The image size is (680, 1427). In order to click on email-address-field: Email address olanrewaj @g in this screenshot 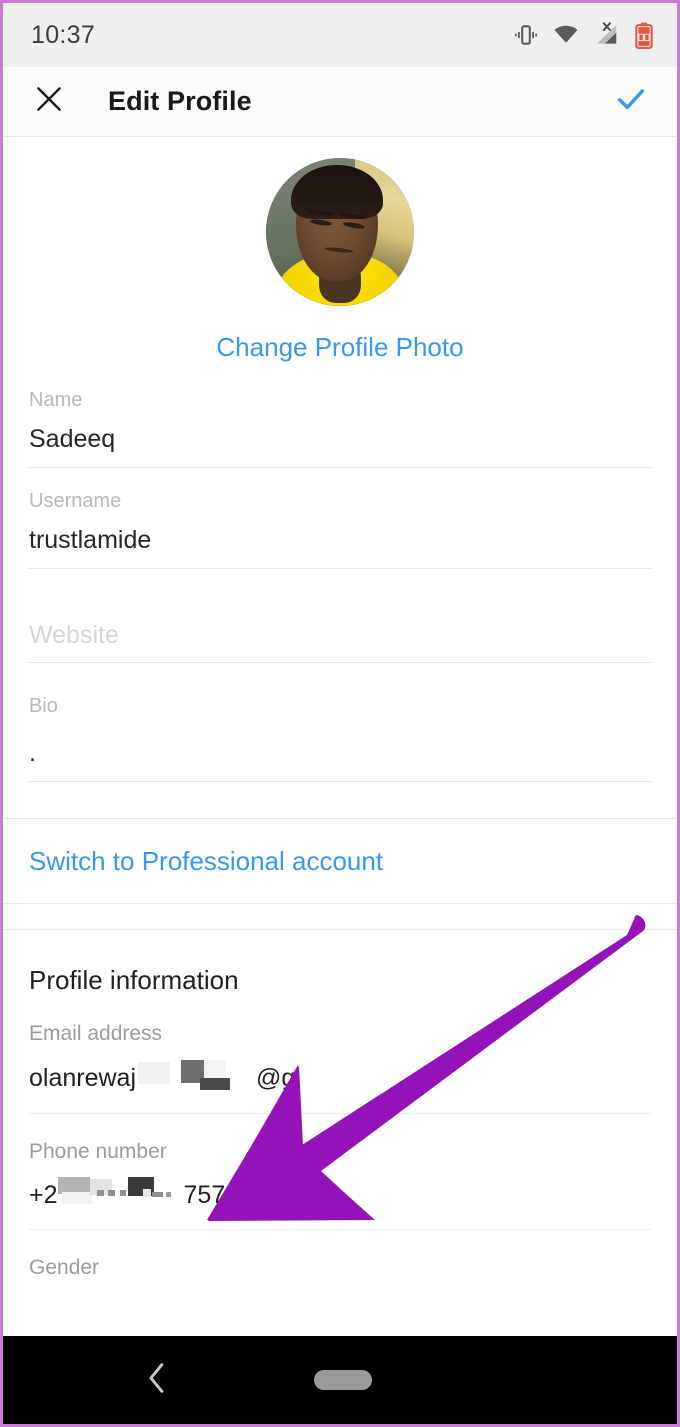, I will do `click(340, 1055)`.